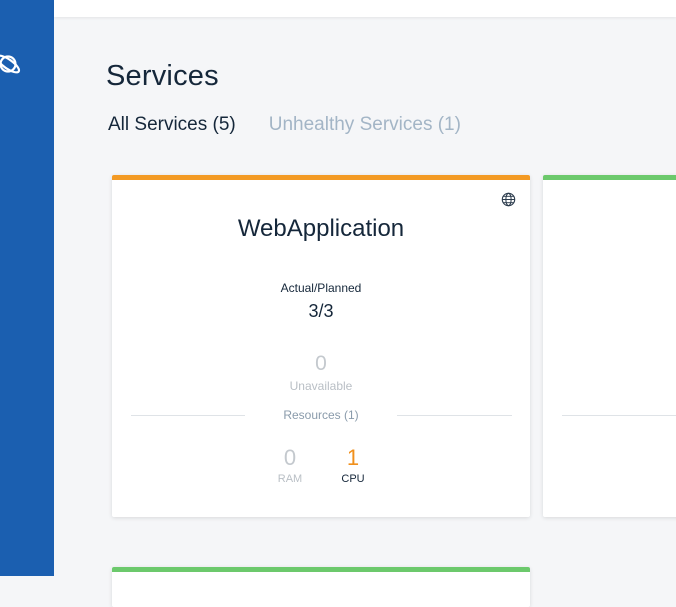 This screenshot has width=676, height=607. I want to click on page-title: Services, so click(162, 76).